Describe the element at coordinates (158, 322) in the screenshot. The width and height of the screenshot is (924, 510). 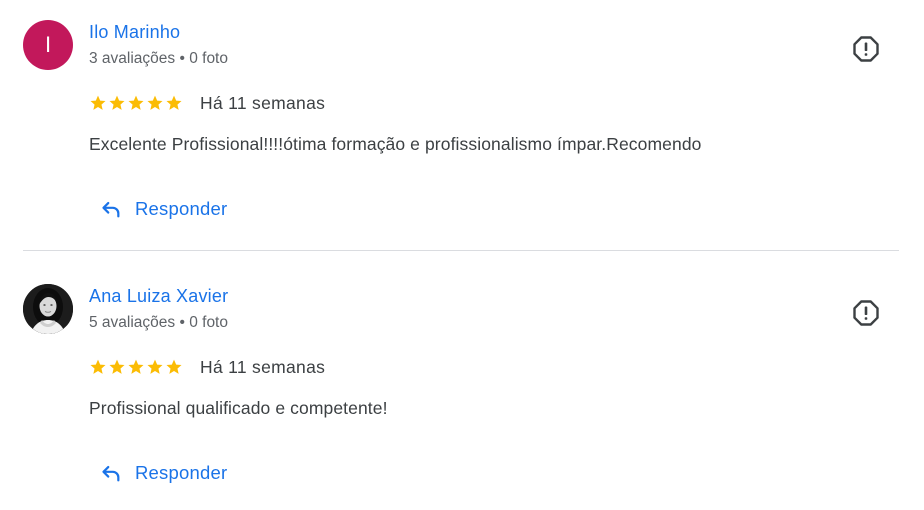
I see `author-meta: 5 avaliações • 0 foto` at that location.